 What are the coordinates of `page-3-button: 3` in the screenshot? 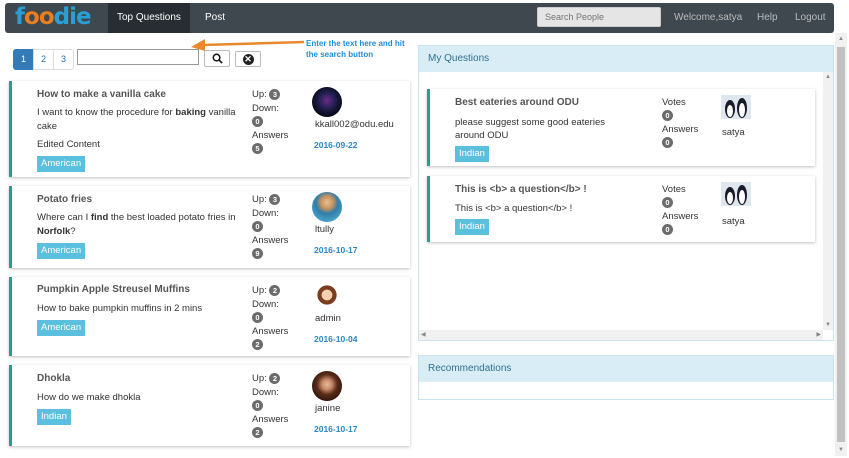 It's located at (63, 59).